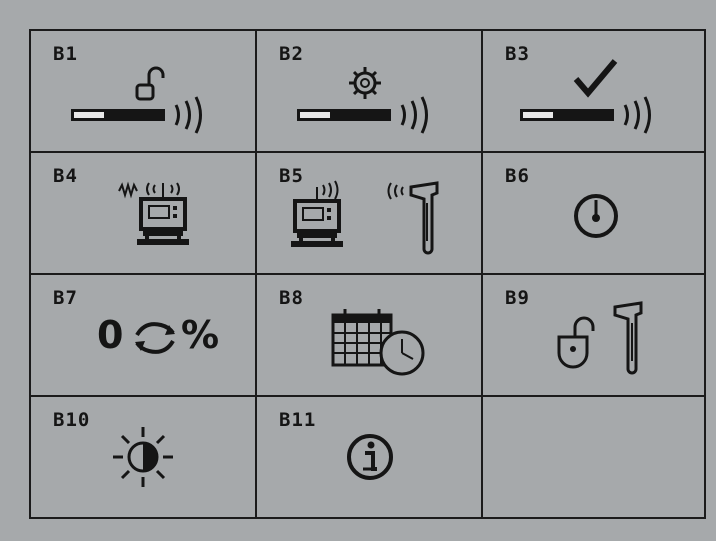 The height and width of the screenshot is (541, 716). Describe the element at coordinates (155, 338) in the screenshot. I see `reset-arrows-icon` at that location.